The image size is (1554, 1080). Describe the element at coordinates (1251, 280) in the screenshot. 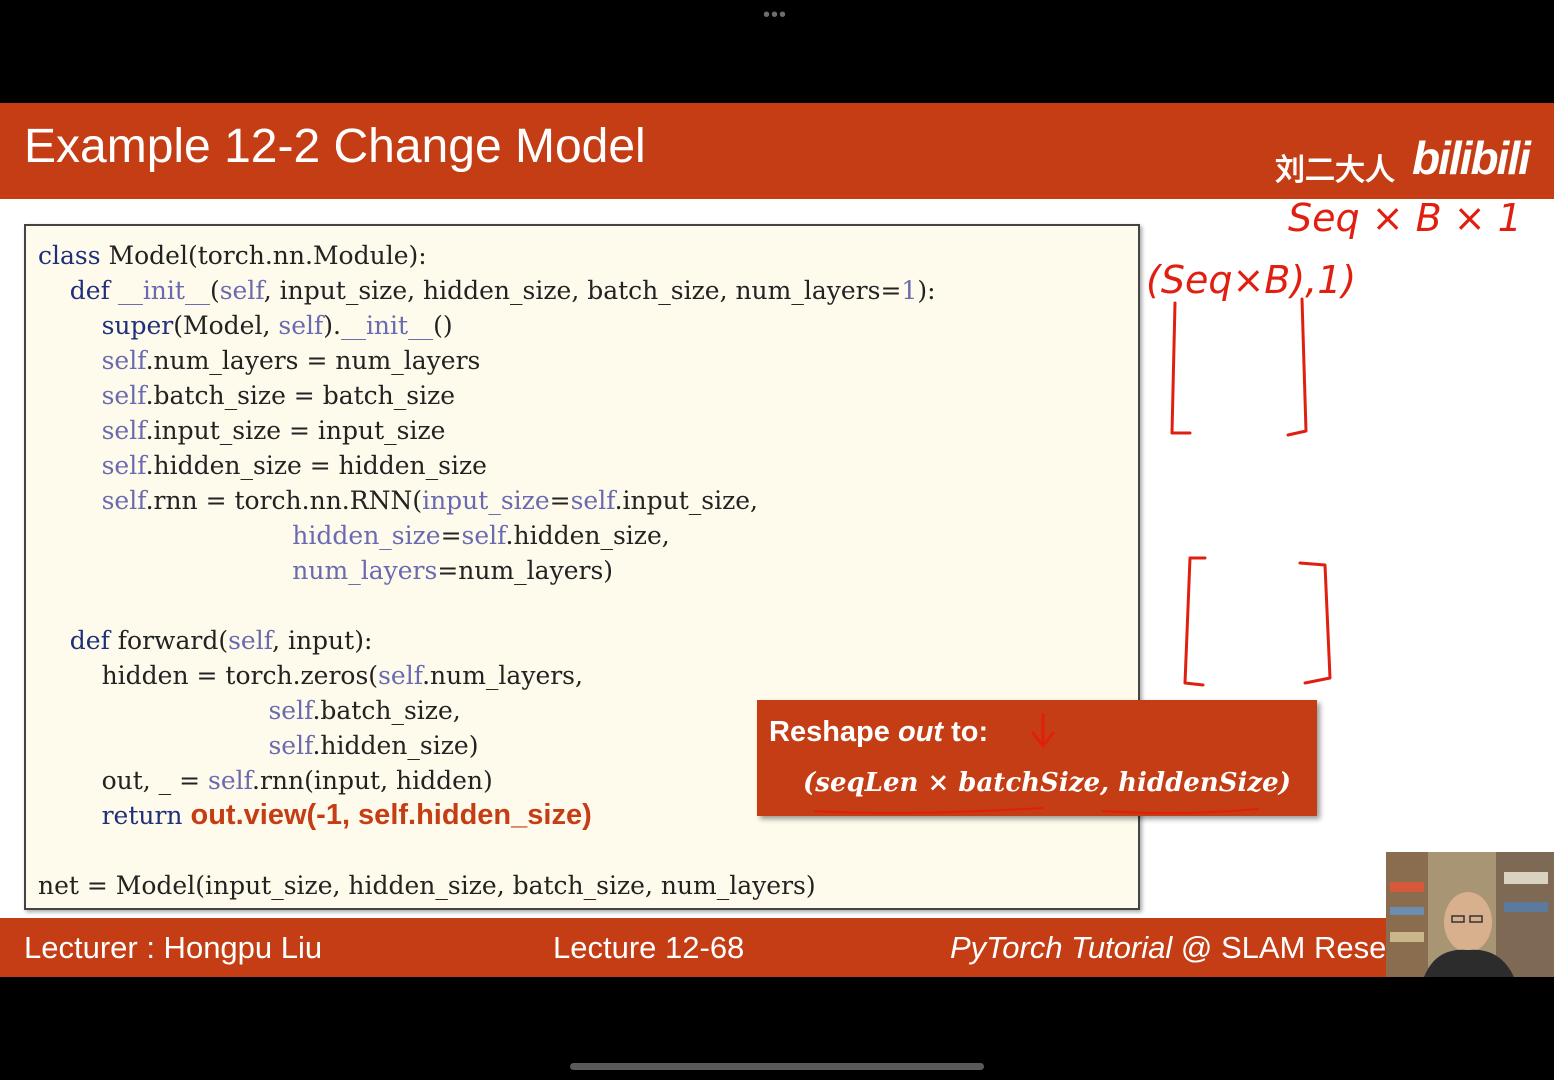

I see `annotation-second: (Seq×B),1)` at that location.